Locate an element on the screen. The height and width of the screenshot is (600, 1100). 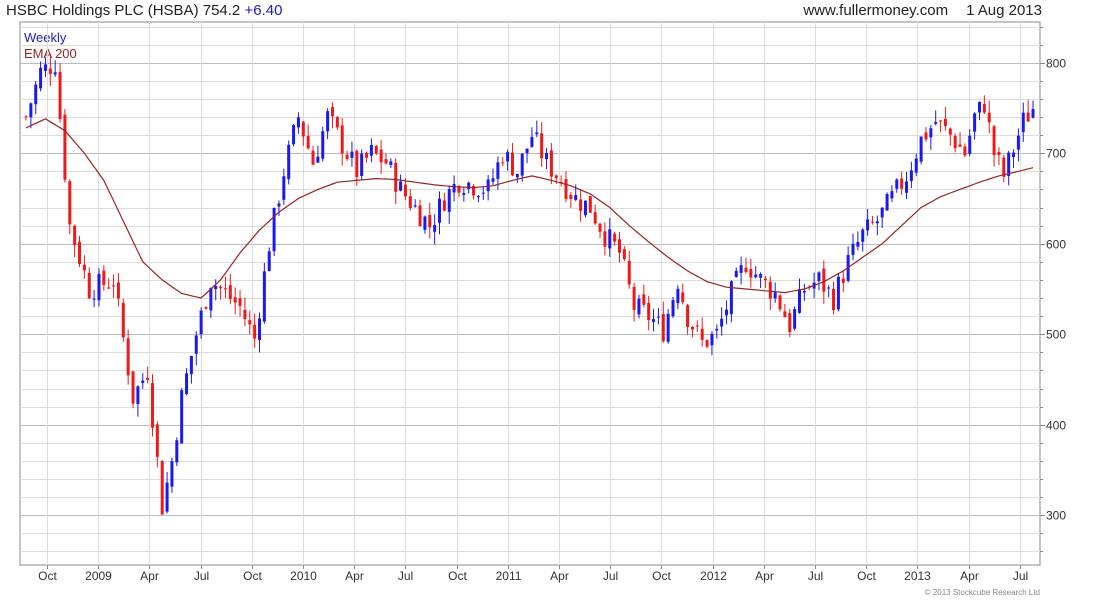
x-tick-label: 2011 is located at coordinates (509, 576).